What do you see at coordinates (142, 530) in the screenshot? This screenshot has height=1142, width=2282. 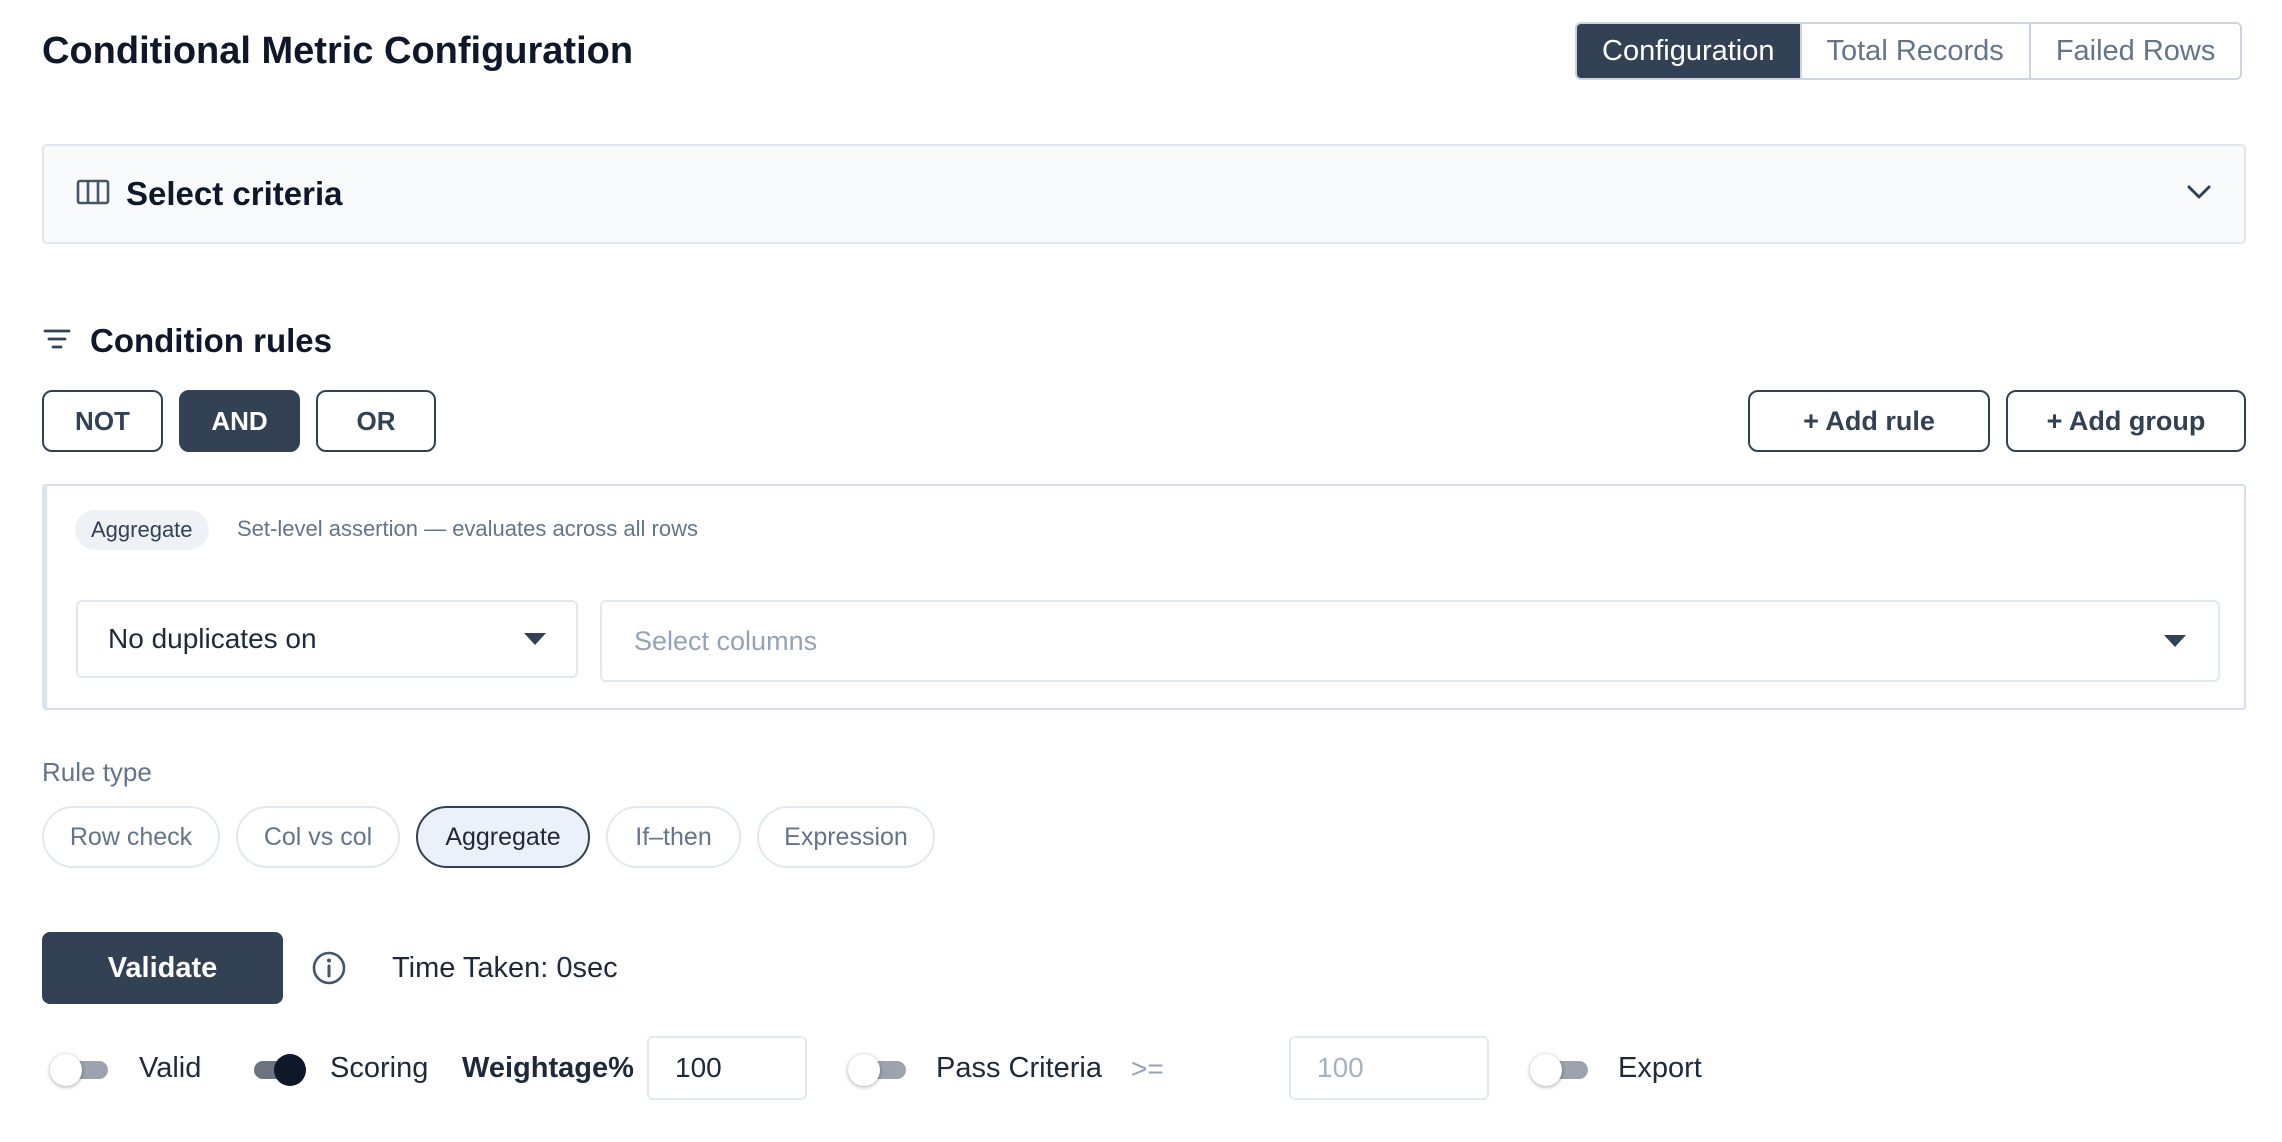 I see `rule-type-badge: Aggregate` at bounding box center [142, 530].